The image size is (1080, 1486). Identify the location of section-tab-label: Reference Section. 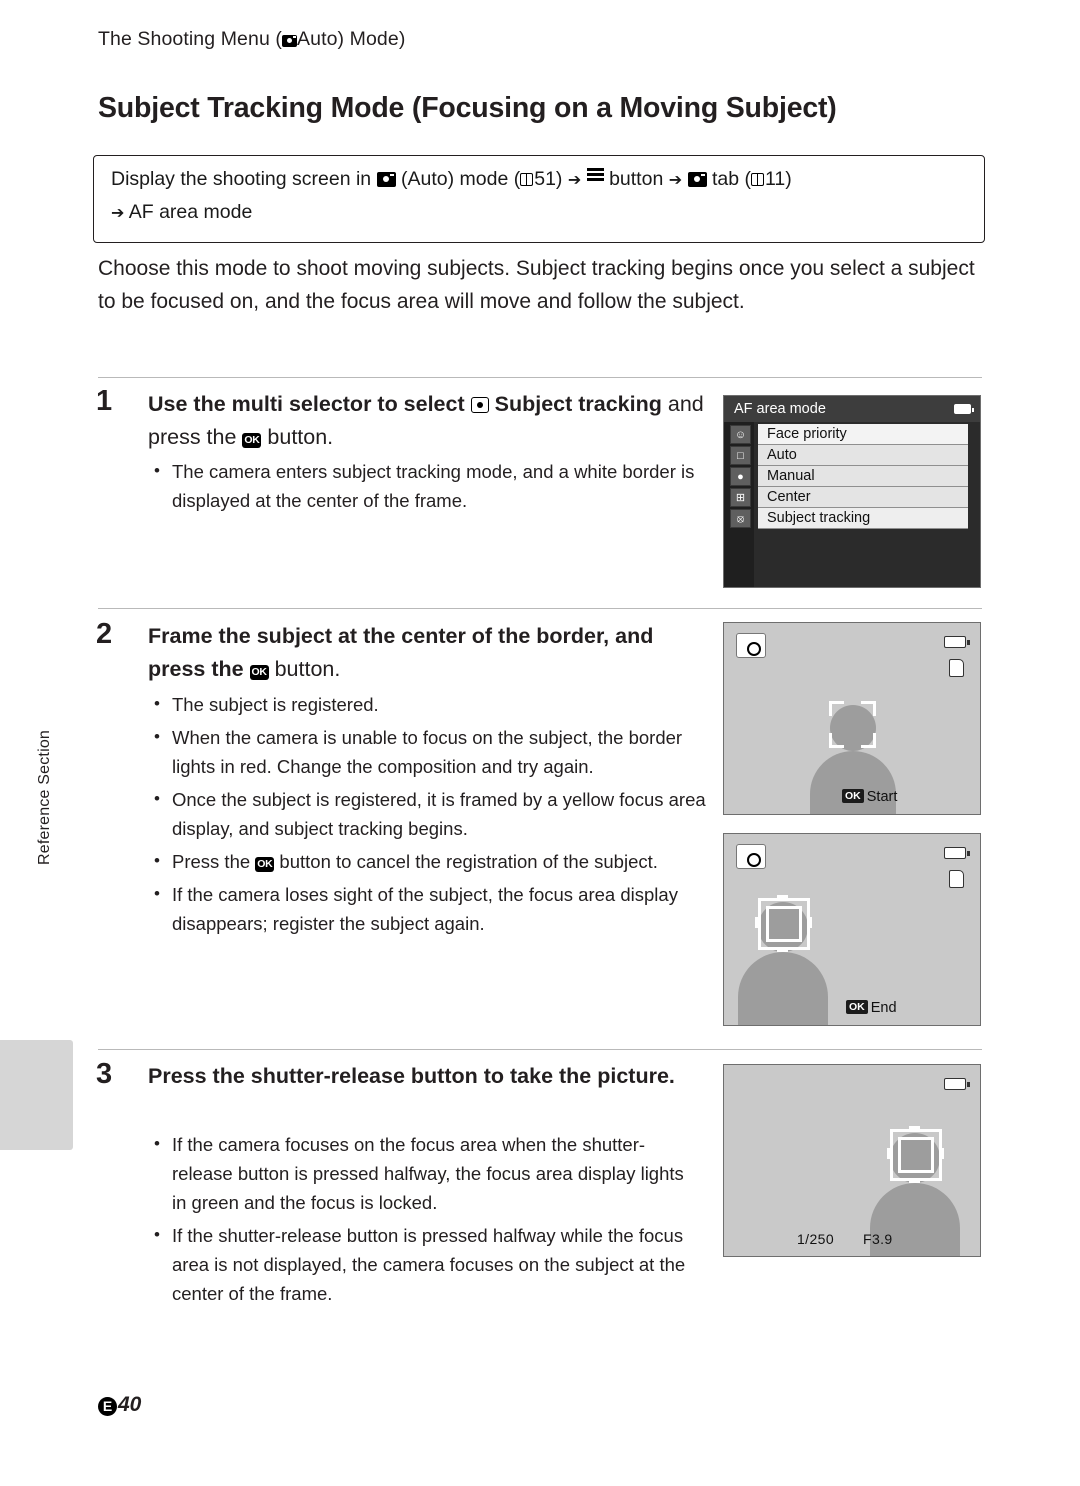
(44, 797).